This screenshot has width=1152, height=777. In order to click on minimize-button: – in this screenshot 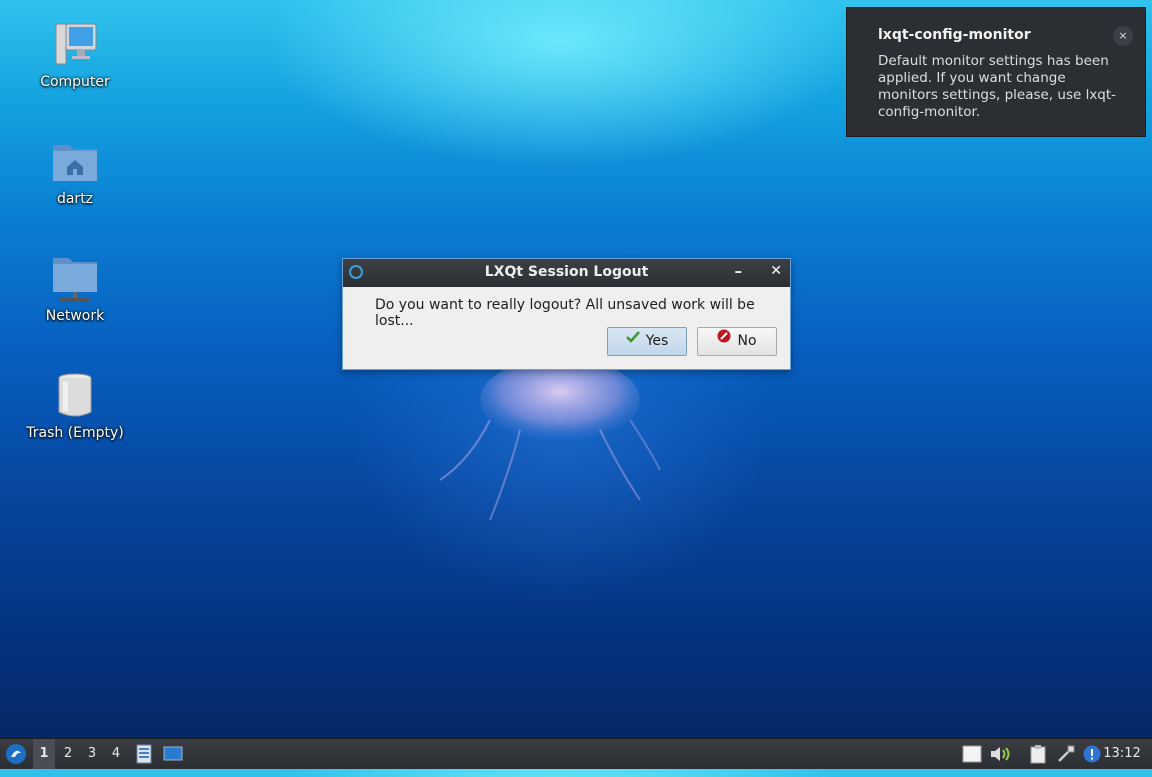, I will do `click(739, 271)`.